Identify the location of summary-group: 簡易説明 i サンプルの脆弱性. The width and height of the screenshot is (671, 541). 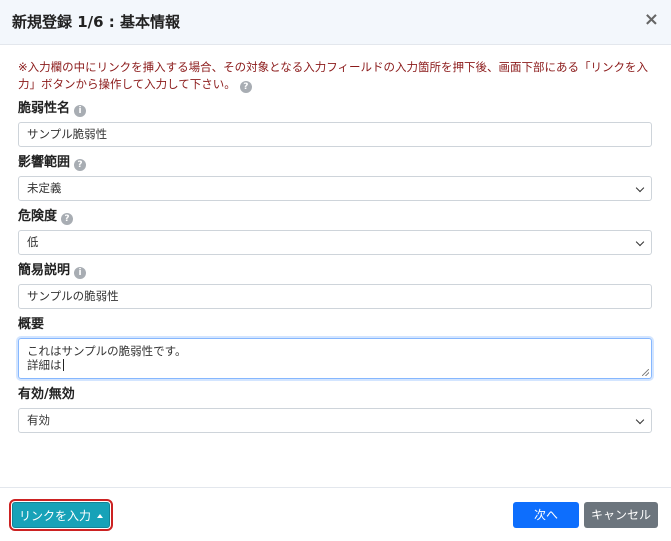
(335, 286).